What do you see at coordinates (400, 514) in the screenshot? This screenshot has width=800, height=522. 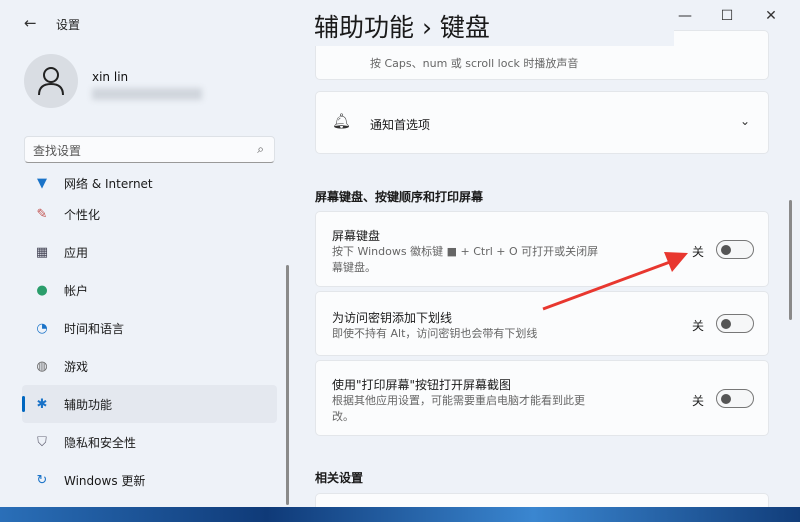 I see `desktop-wallpaper` at bounding box center [400, 514].